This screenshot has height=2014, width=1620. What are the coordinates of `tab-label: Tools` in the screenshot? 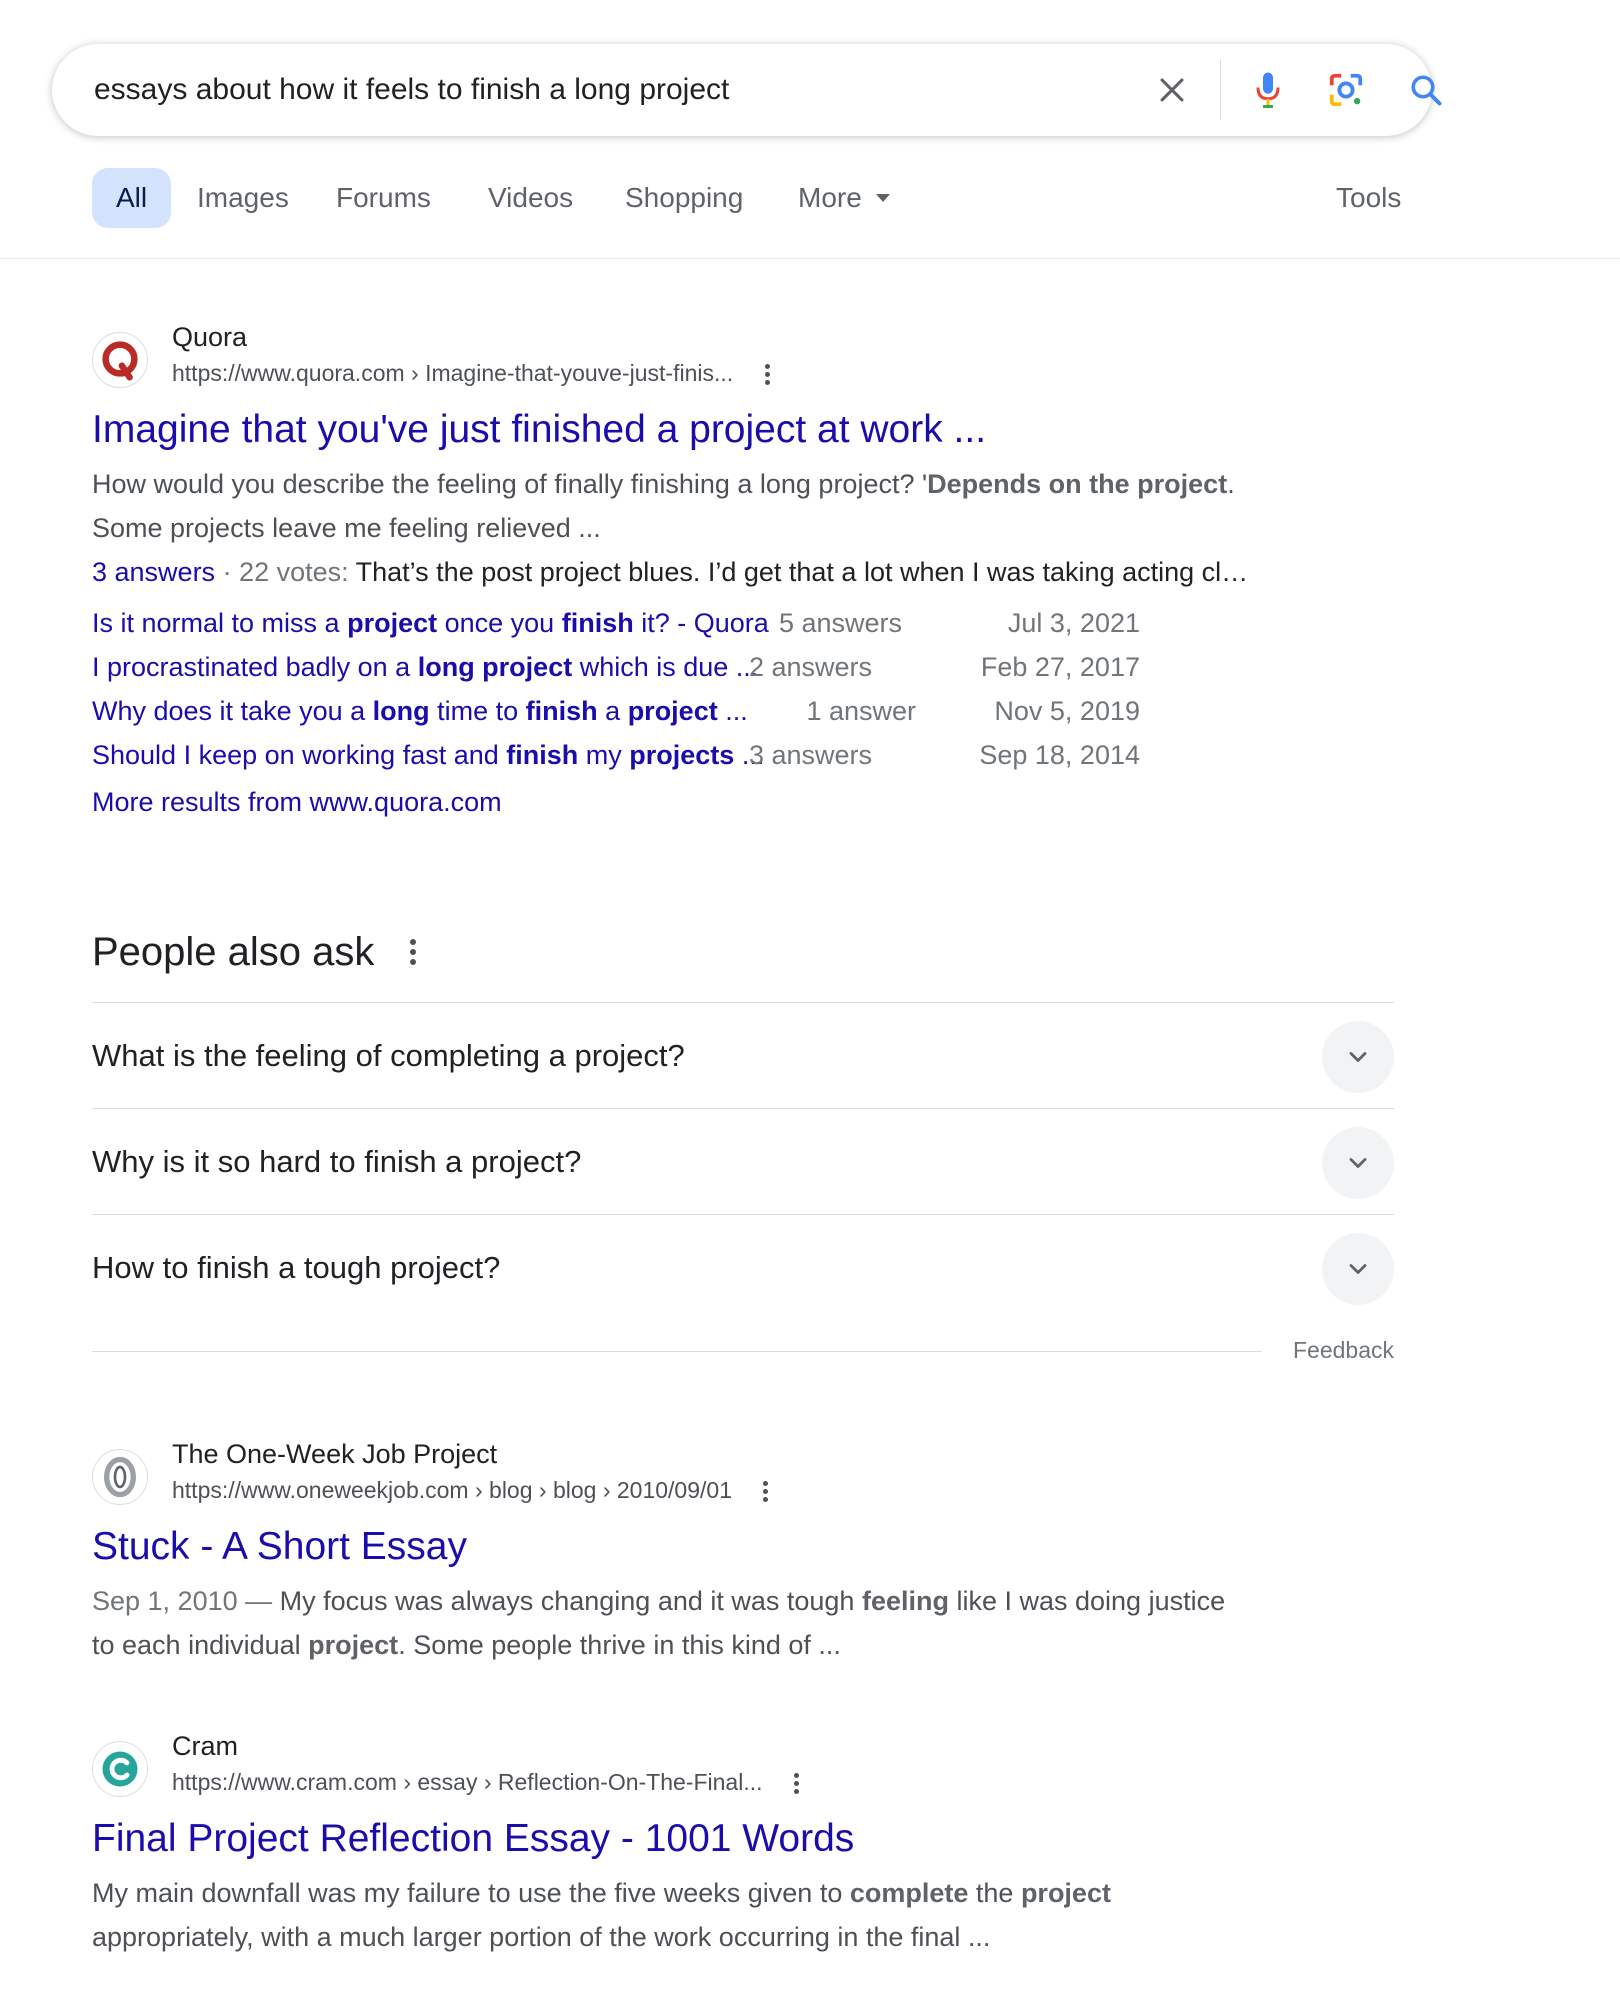 It's located at (1369, 197).